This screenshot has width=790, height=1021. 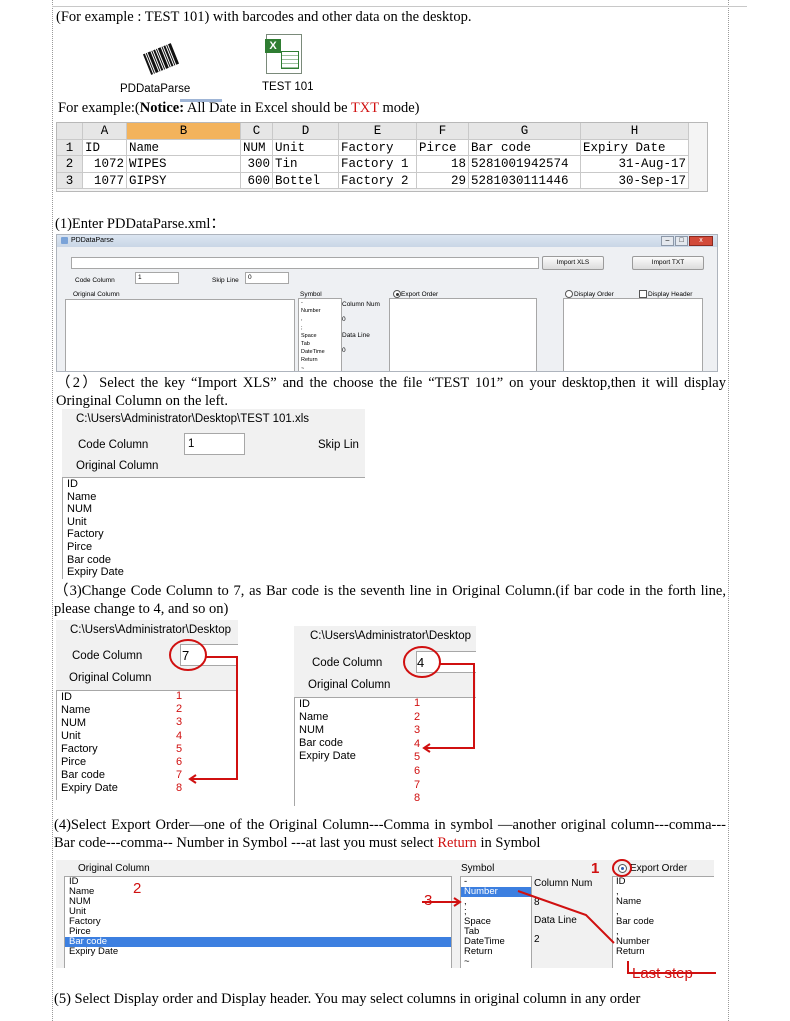 I want to click on table-cell: Unit, so click(x=306, y=147).